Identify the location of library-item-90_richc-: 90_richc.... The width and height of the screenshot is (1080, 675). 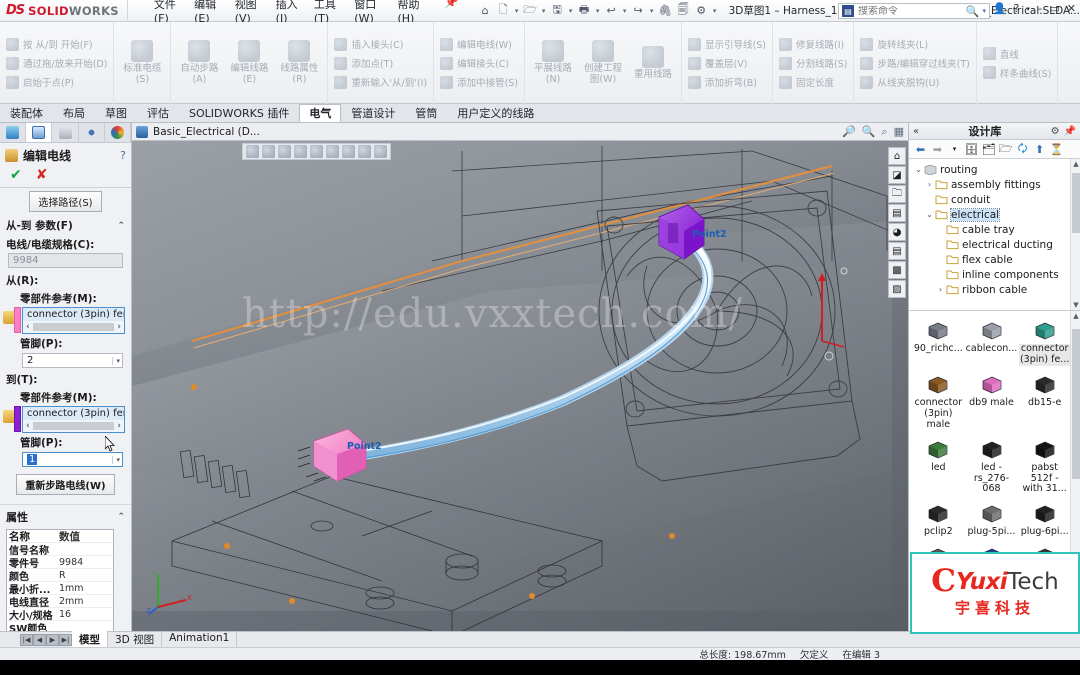
(938, 343).